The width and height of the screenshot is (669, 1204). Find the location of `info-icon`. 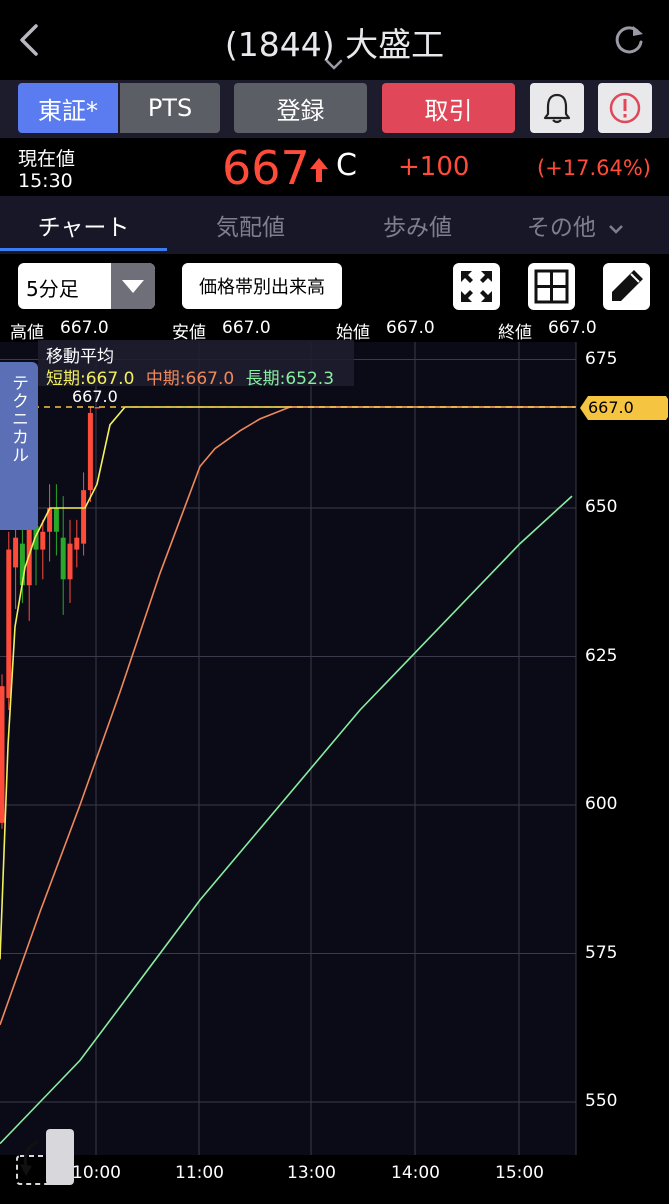

info-icon is located at coordinates (625, 108).